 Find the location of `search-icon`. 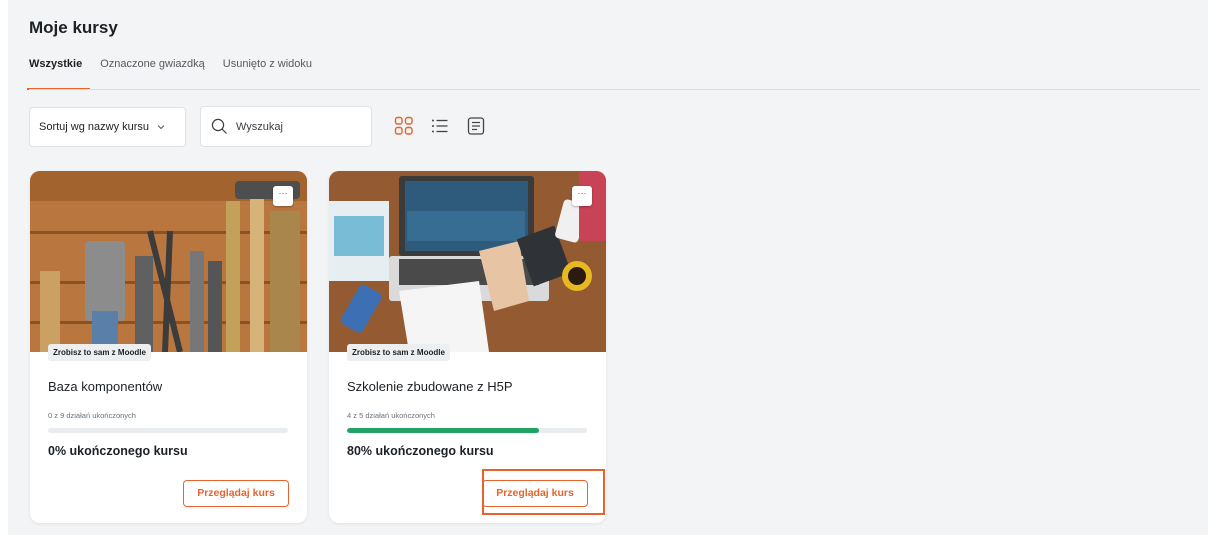

search-icon is located at coordinates (219, 126).